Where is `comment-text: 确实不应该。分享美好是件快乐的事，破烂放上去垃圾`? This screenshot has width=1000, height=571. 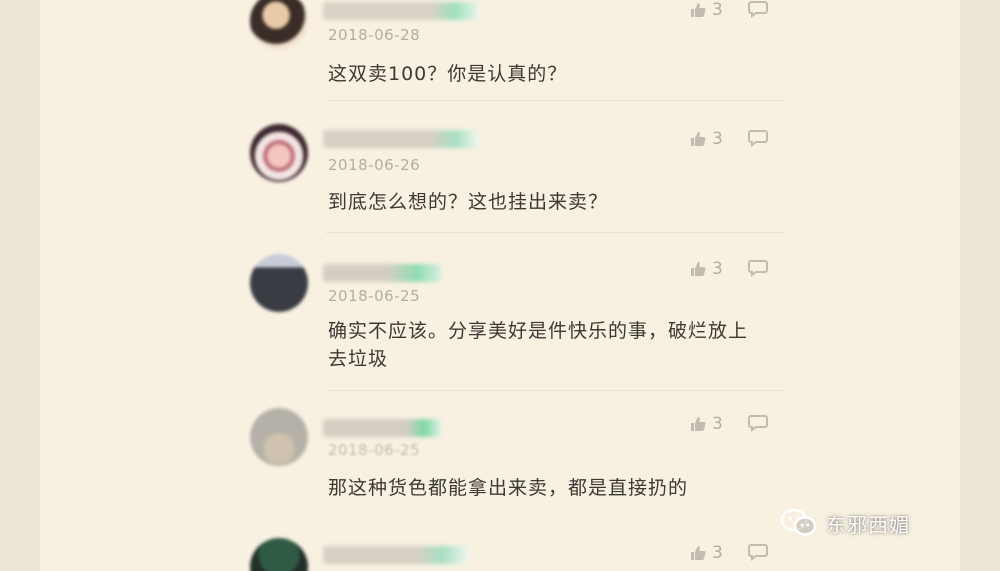 comment-text: 确实不应该。分享美好是件快乐的事，破烂放上去垃圾 is located at coordinates (538, 345).